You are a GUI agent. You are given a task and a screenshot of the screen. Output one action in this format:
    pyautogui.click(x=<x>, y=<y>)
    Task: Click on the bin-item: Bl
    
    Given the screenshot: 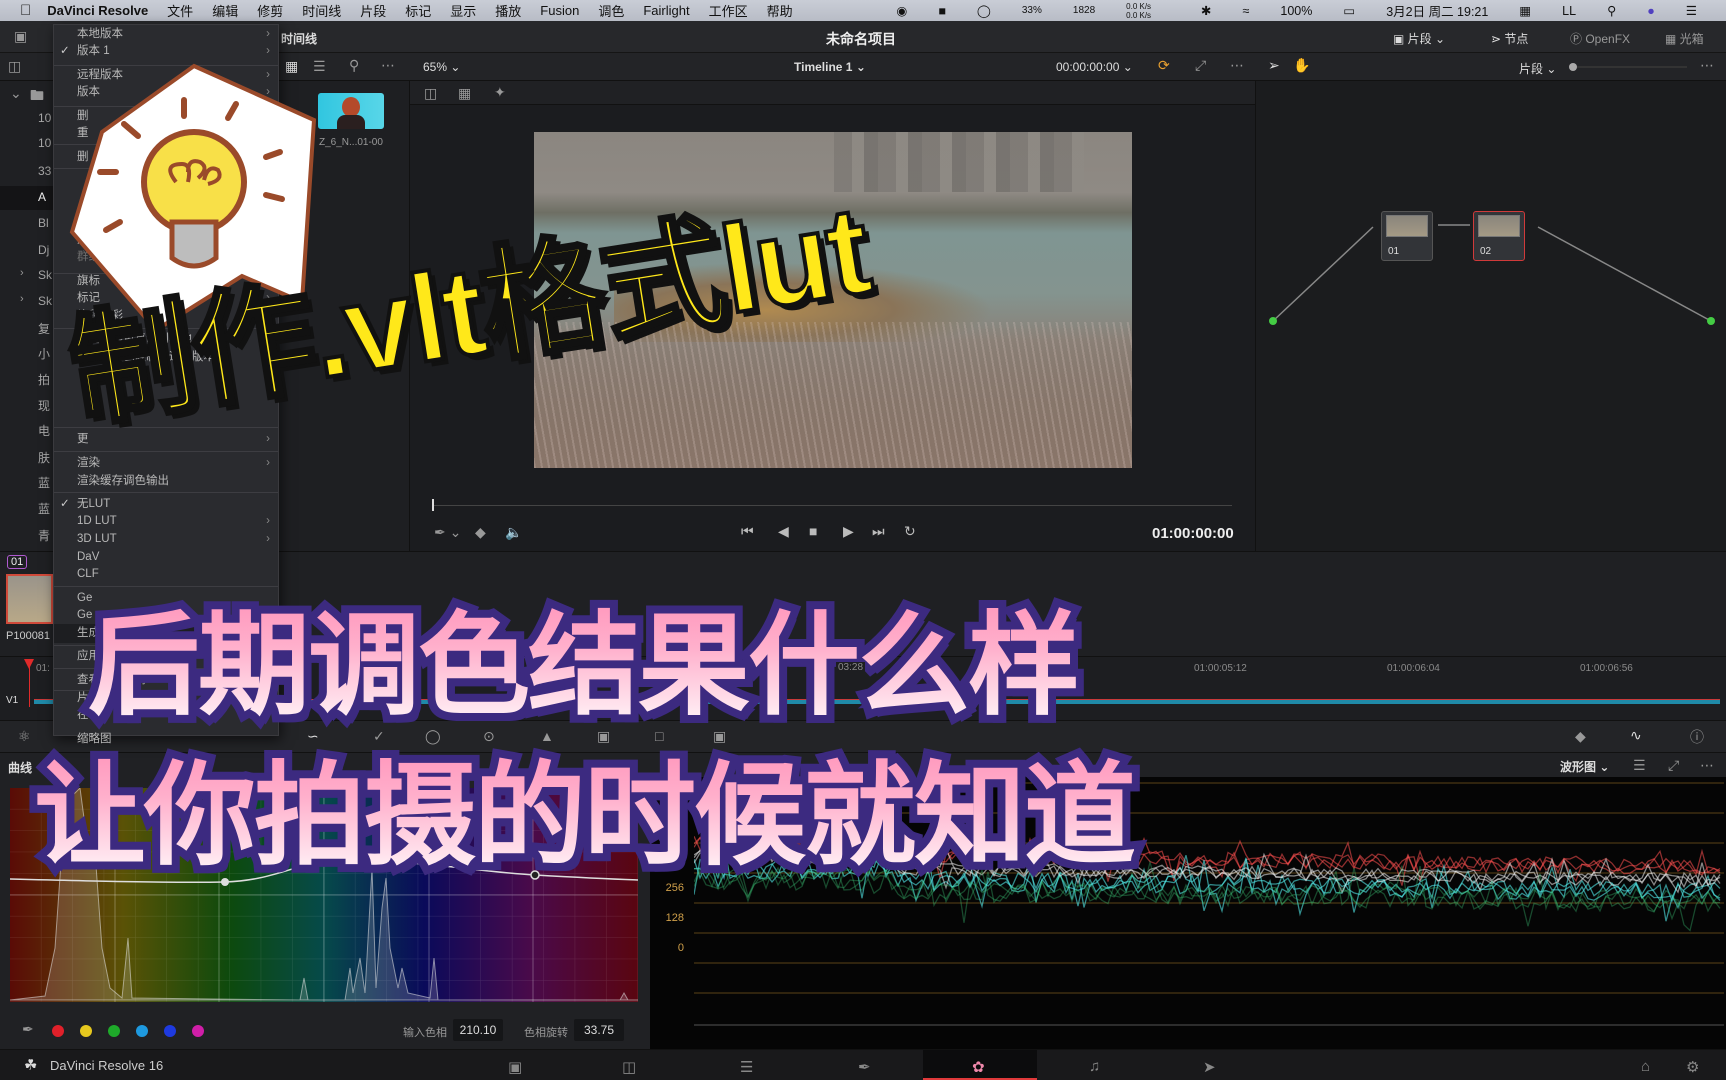 What is the action you would take?
    pyautogui.click(x=43, y=223)
    